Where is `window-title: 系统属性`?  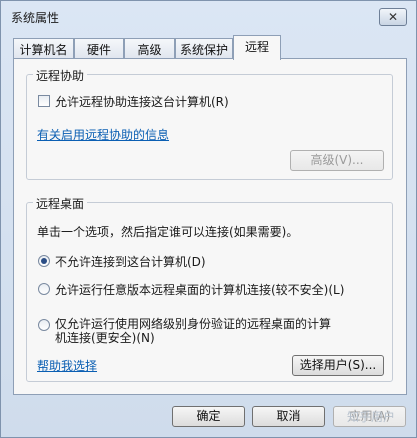 window-title: 系统属性 is located at coordinates (35, 18).